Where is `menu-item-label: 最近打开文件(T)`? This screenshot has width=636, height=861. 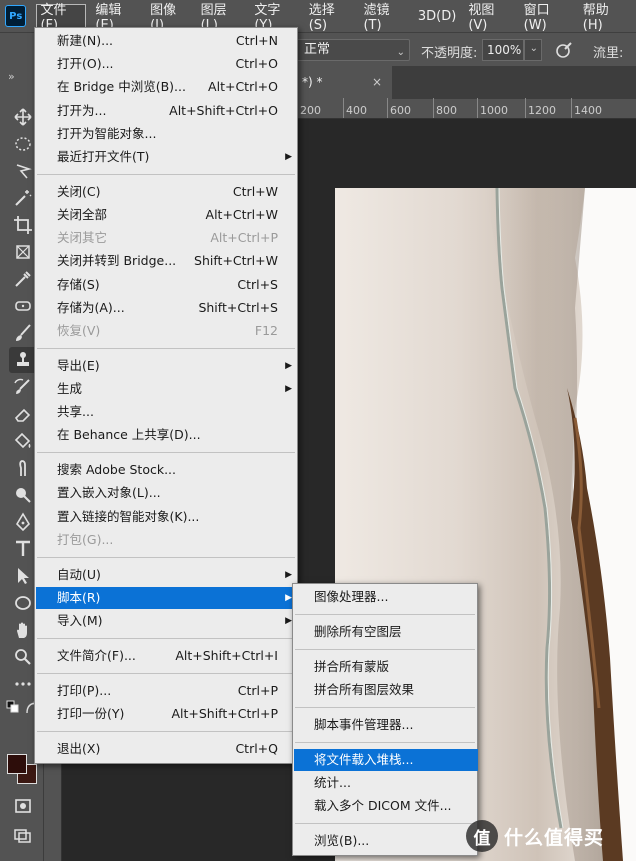 menu-item-label: 最近打开文件(T) is located at coordinates (103, 156).